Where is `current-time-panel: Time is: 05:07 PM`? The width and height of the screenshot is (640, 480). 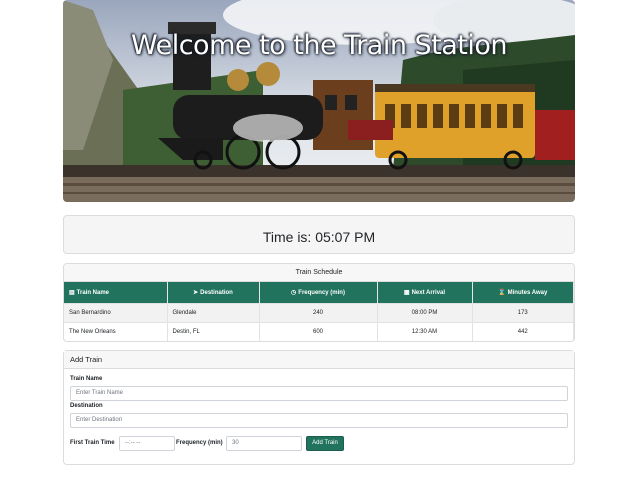
current-time-panel: Time is: 05:07 PM is located at coordinates (319, 234).